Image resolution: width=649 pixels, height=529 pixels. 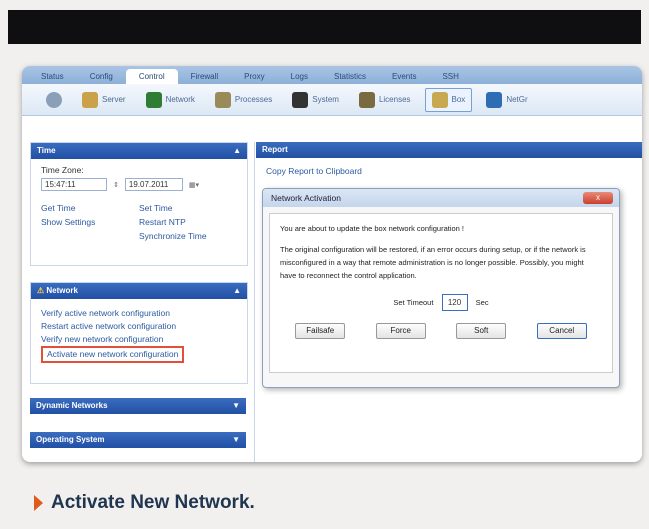 I want to click on tab-statistics: Statistics, so click(x=350, y=76).